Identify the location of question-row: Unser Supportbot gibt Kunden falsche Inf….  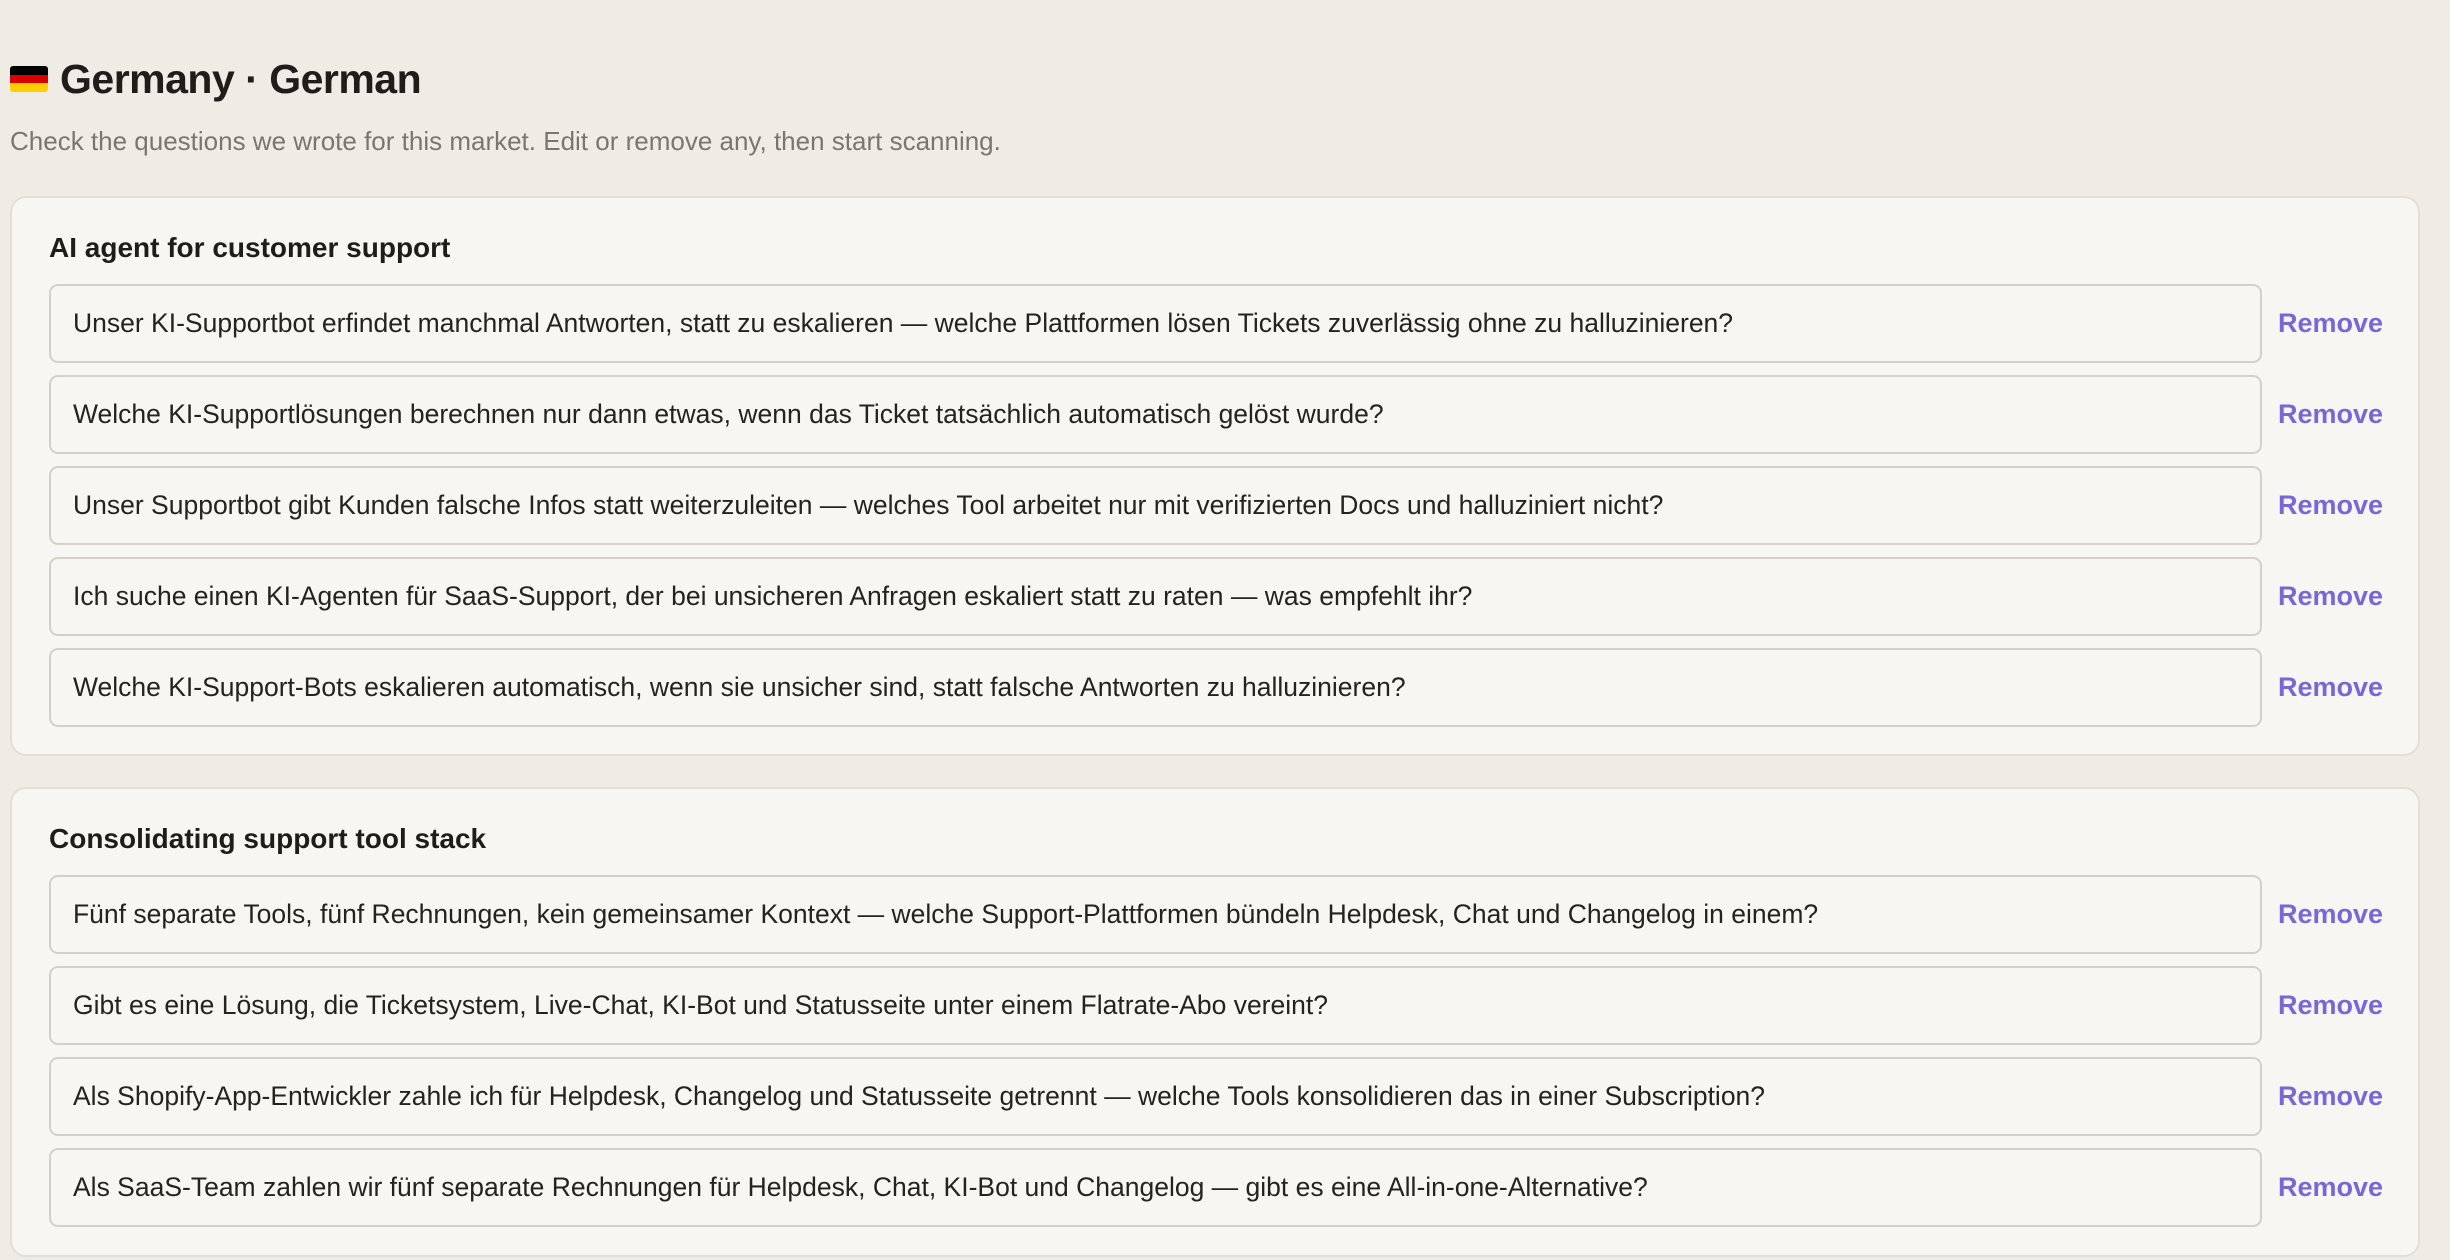
(1224, 505).